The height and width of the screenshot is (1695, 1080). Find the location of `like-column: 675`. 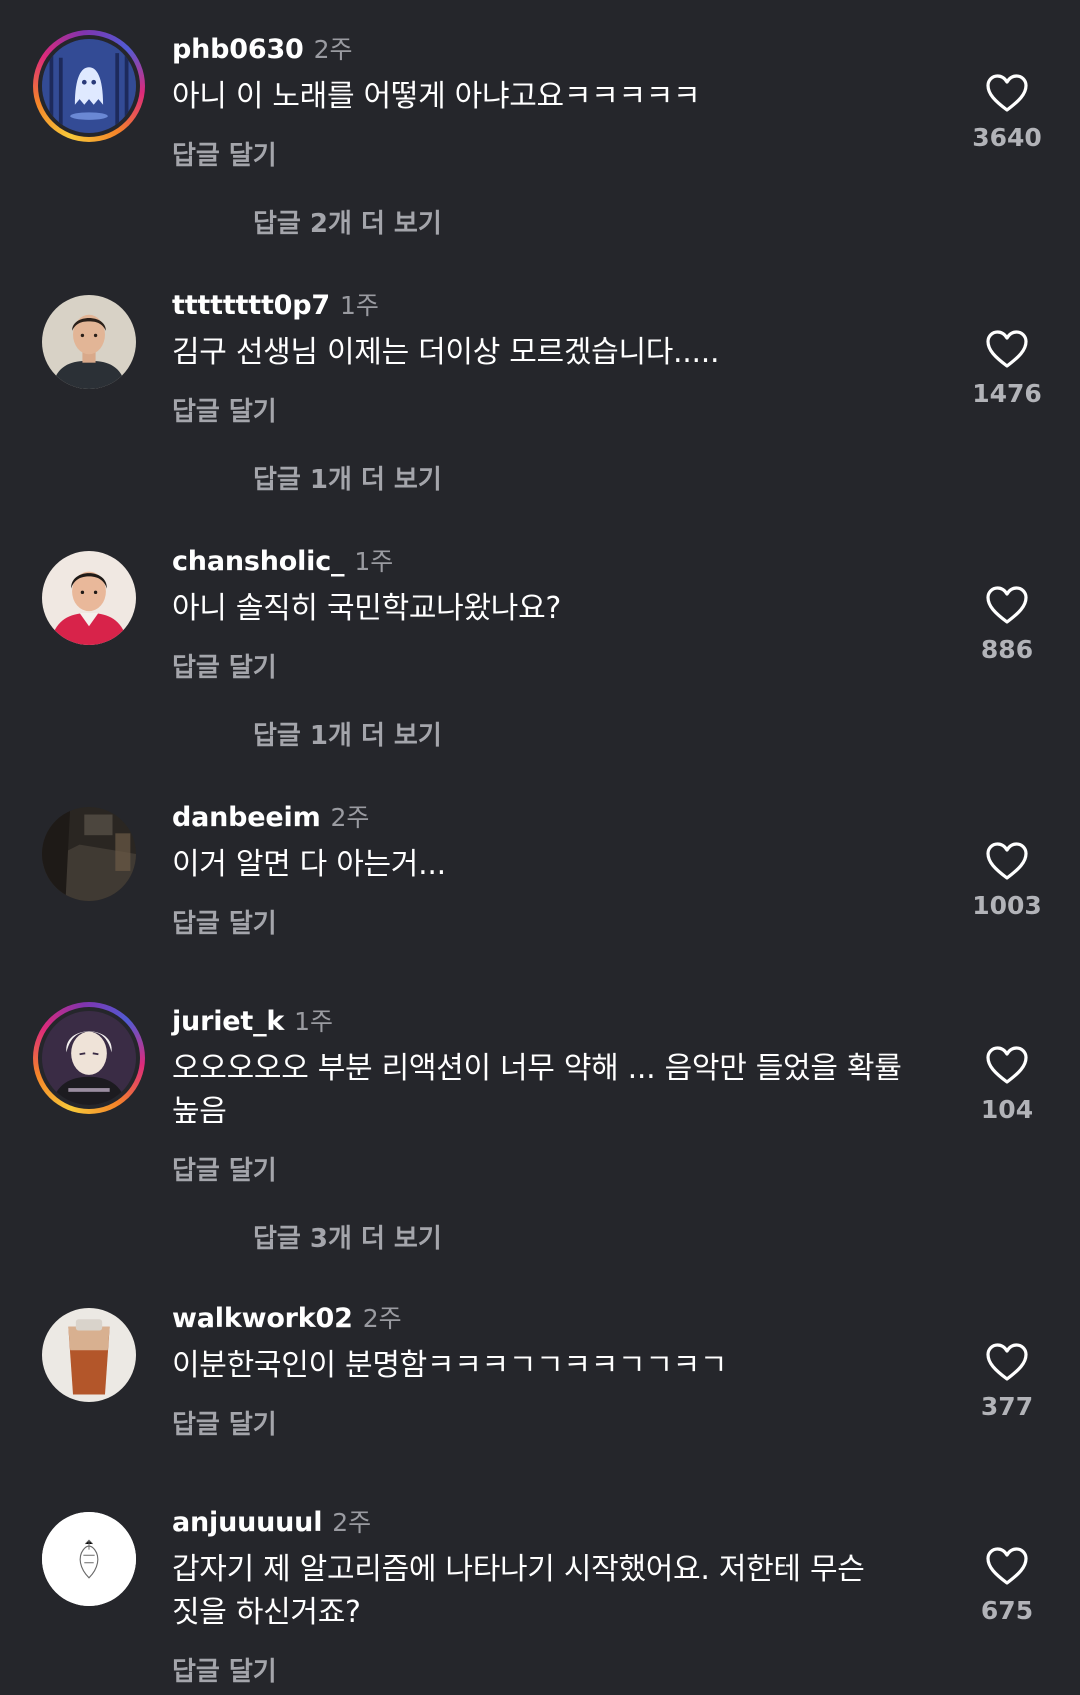

like-column: 675 is located at coordinates (1007, 1585).